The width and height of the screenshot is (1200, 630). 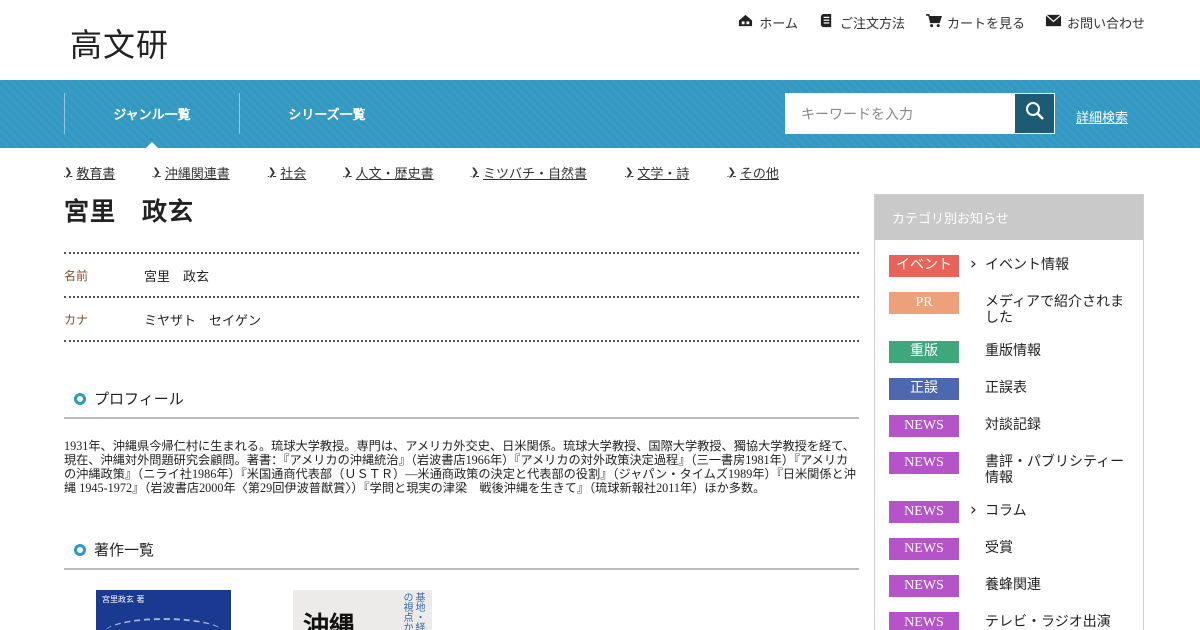 What do you see at coordinates (123, 599) in the screenshot?
I see `cover-author-text: 宮里政玄 著` at bounding box center [123, 599].